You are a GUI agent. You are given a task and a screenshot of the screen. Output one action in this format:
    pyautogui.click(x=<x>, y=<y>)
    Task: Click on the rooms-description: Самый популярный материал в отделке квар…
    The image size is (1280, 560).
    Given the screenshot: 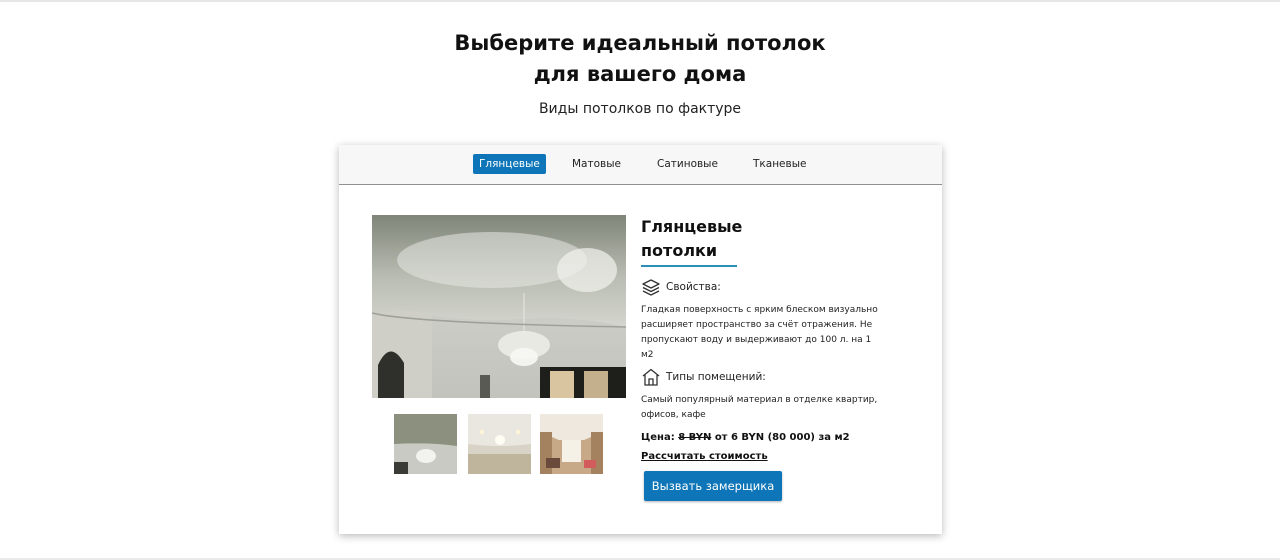 What is the action you would take?
    pyautogui.click(x=761, y=408)
    